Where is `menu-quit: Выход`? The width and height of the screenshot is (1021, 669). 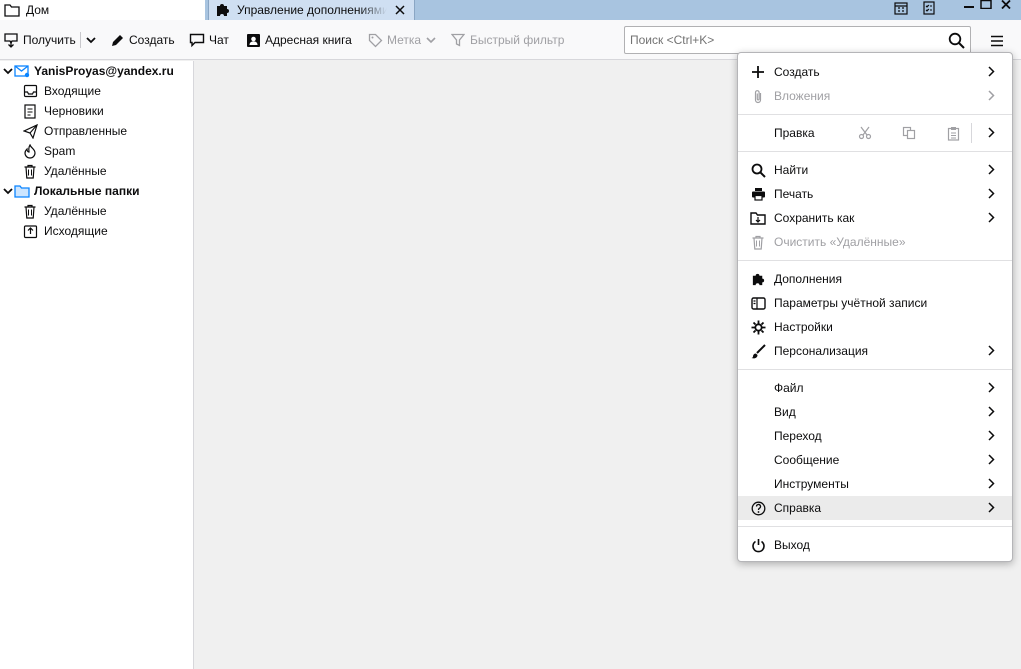 menu-quit: Выход is located at coordinates (875, 545).